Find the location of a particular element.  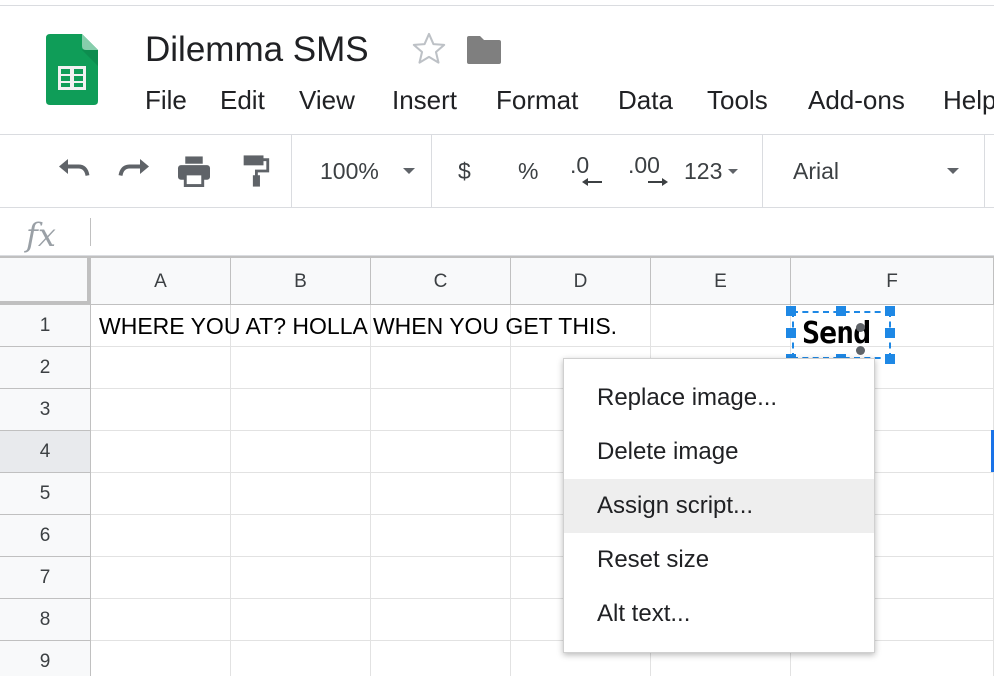

row-header-8: 8 is located at coordinates (45, 620).